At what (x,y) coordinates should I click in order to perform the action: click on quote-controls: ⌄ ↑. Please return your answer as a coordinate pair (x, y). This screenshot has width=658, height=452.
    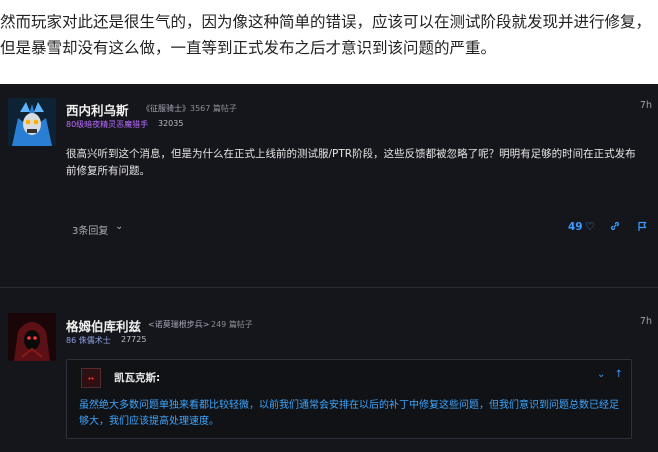
    Looking at the image, I should click on (610, 374).